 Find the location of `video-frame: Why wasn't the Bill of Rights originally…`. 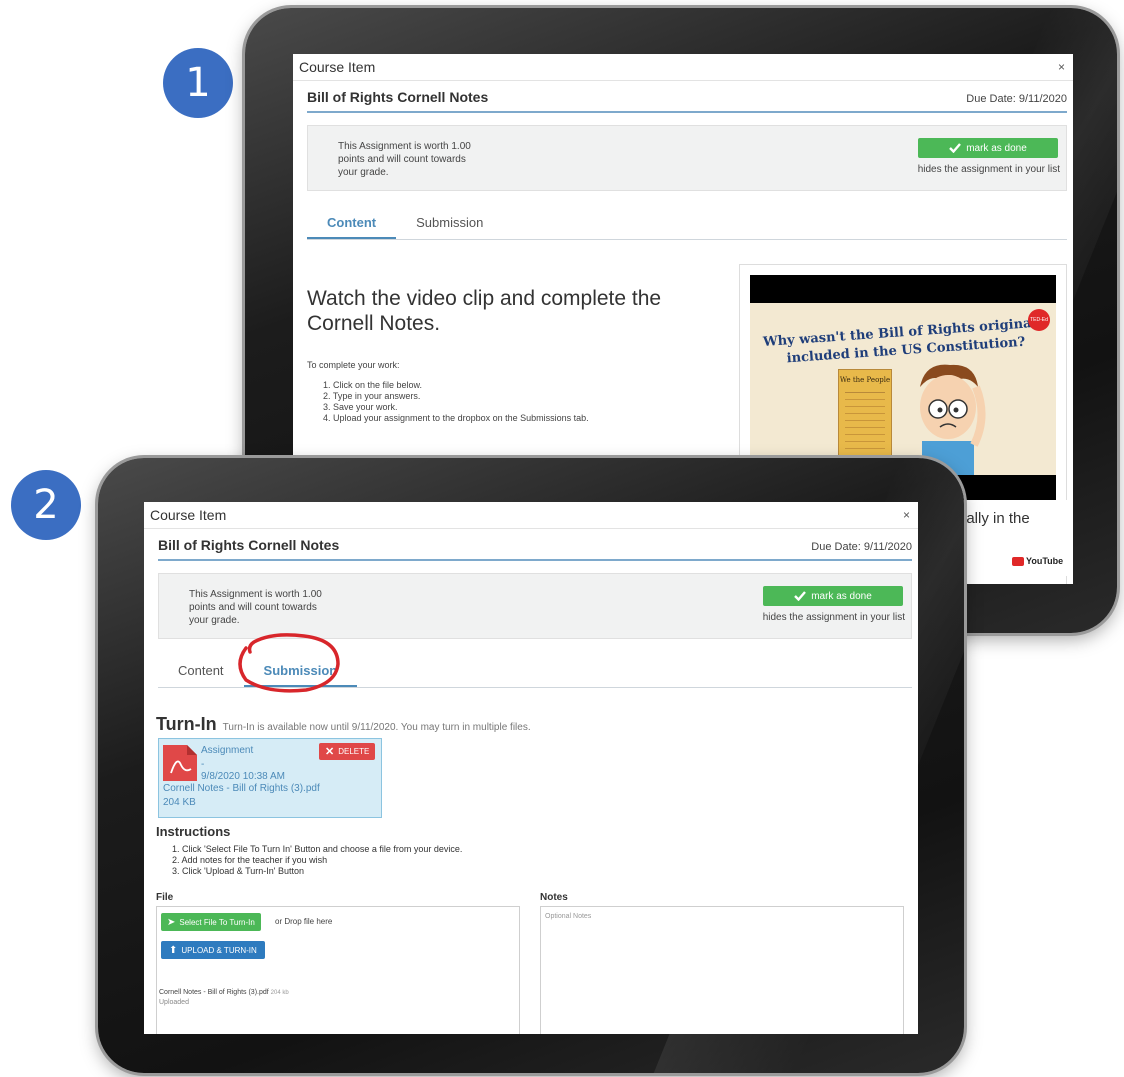

video-frame: Why wasn't the Bill of Rights originally… is located at coordinates (903, 390).